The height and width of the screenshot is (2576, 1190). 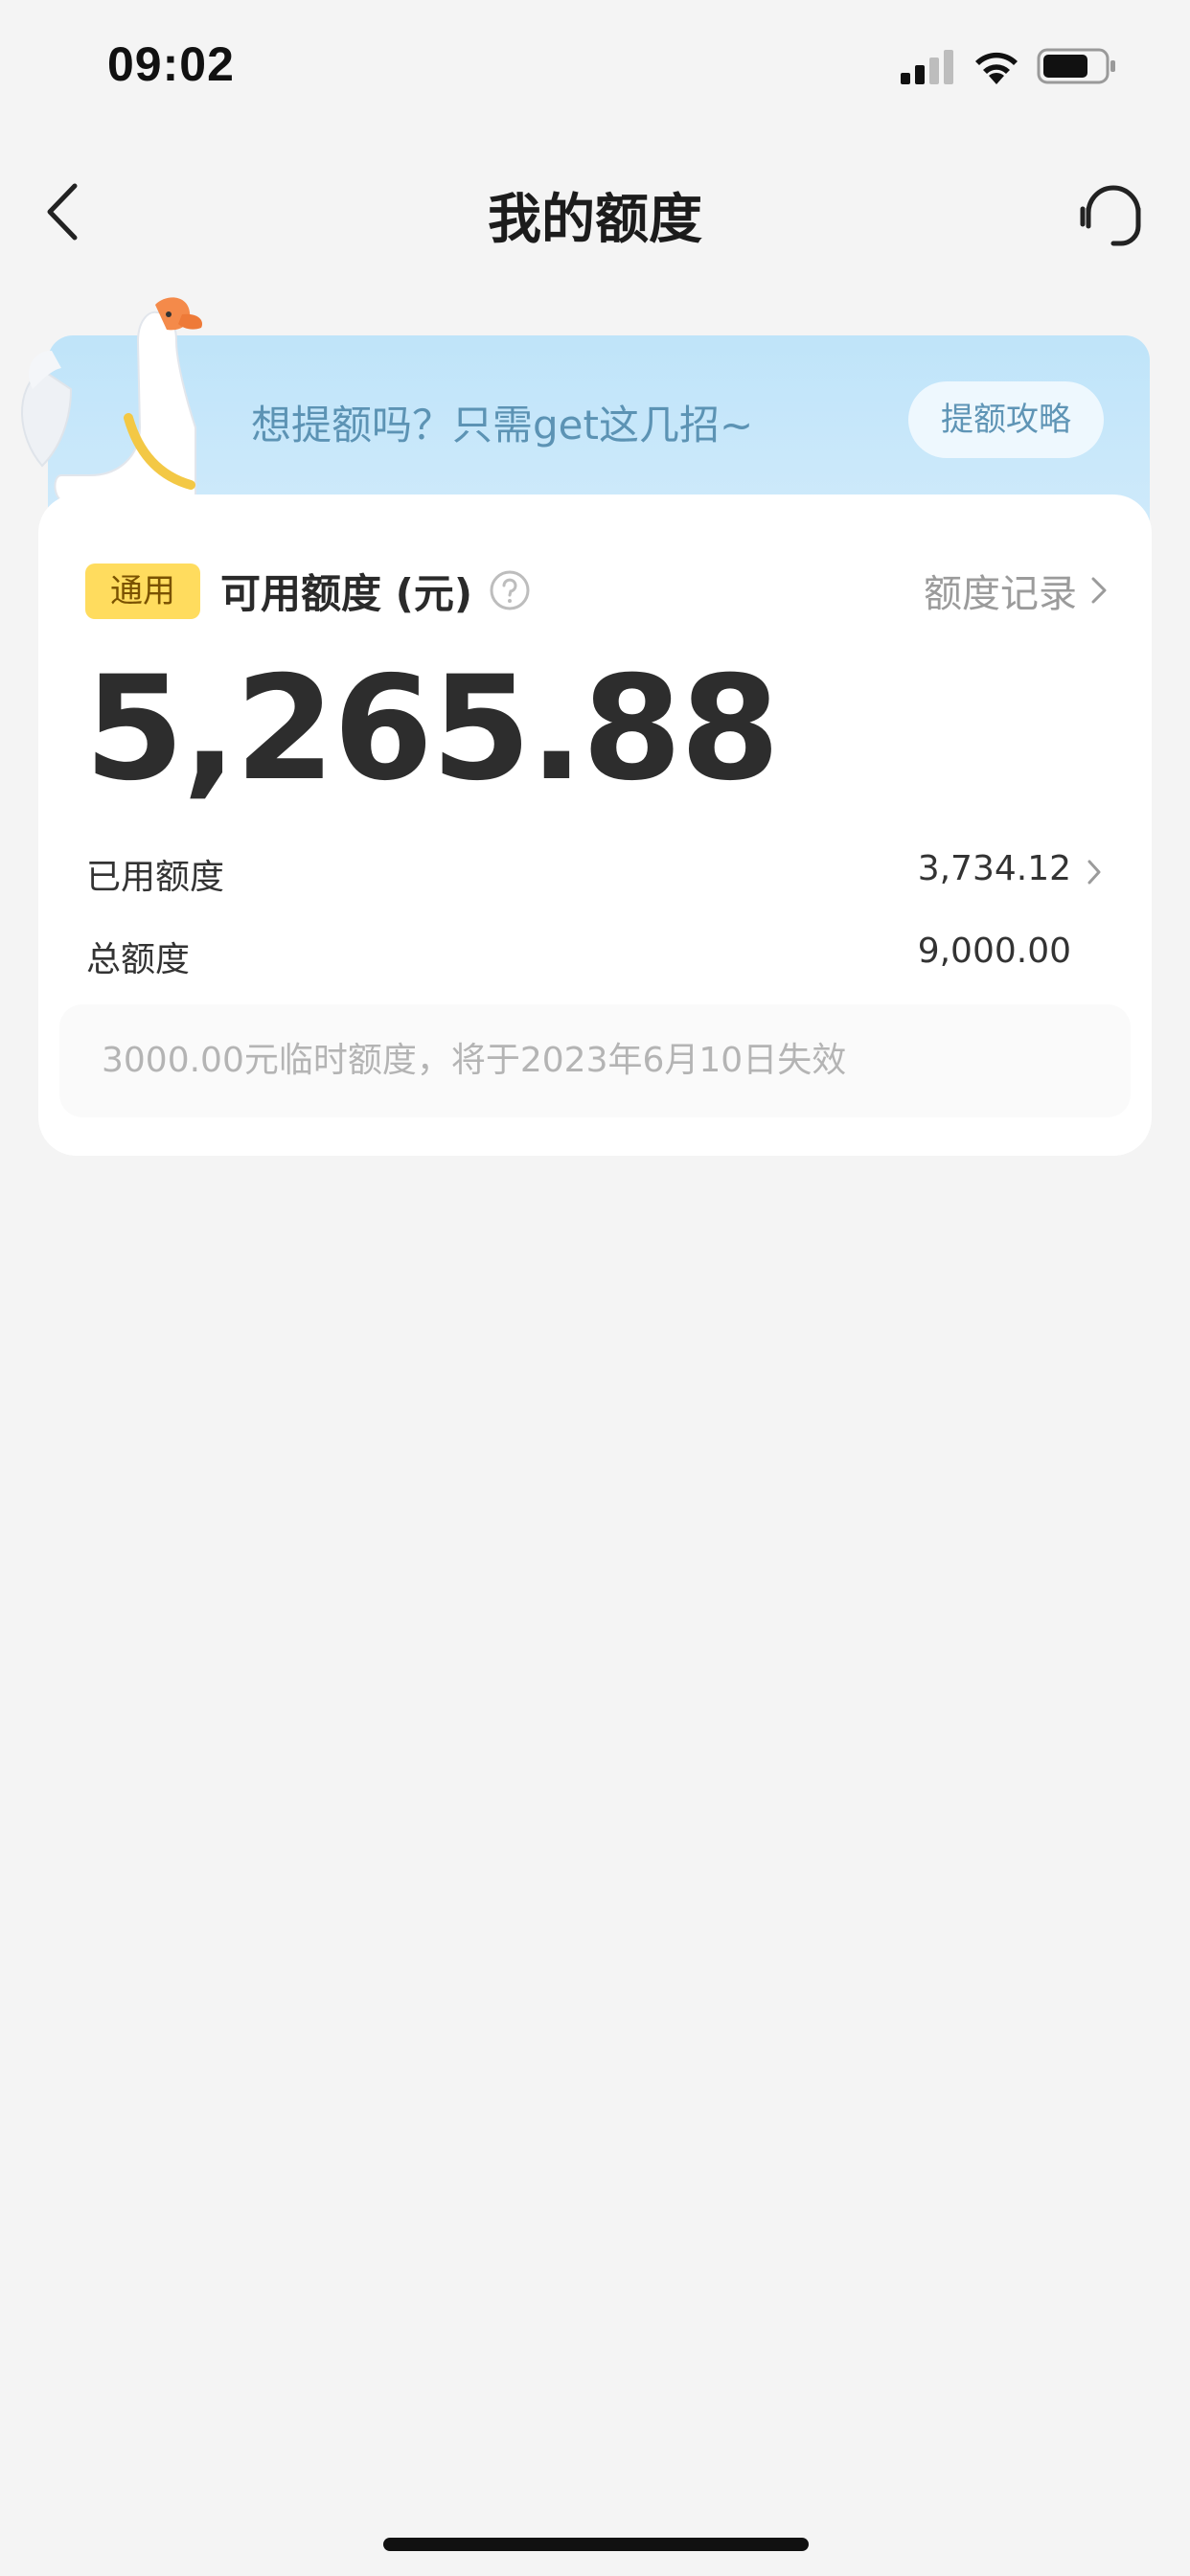 I want to click on banner-text: 想提额吗？只需get这几招~, so click(x=502, y=425).